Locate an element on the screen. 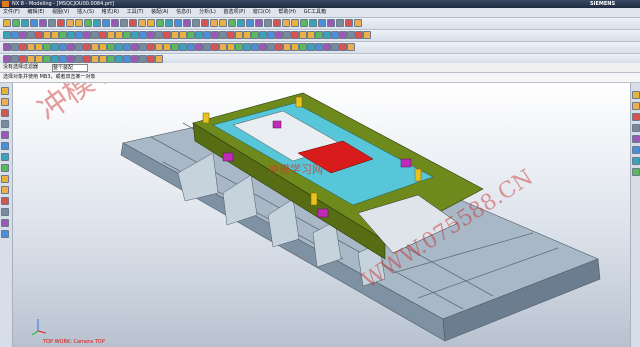 Image resolution: width=640 pixels, height=347 pixels. menu-file: 文件(F) is located at coordinates (11, 12).